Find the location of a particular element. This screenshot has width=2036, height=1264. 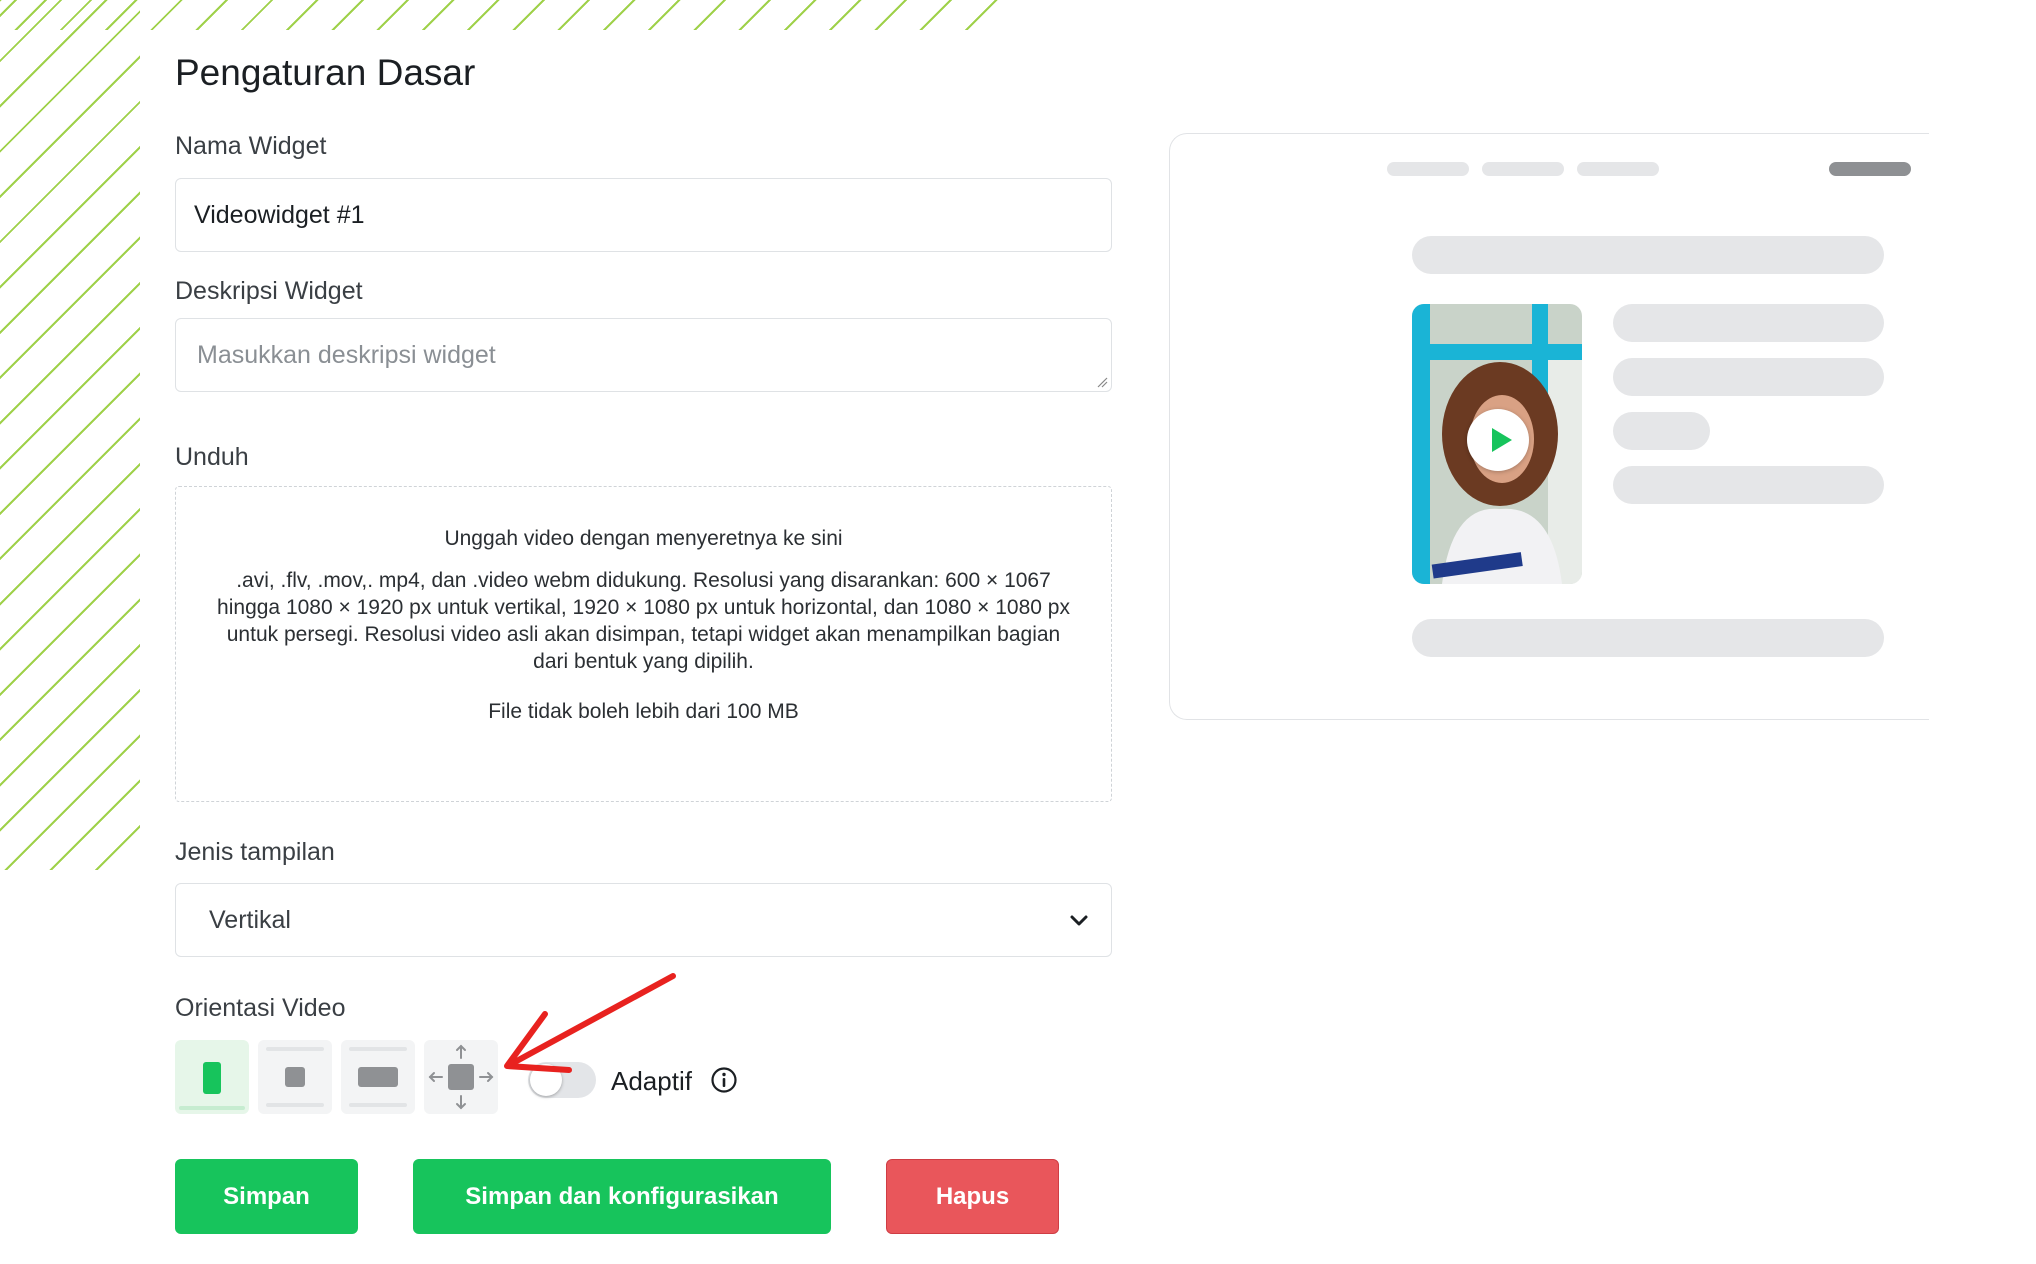

widget-name-input: Videowidget #1 is located at coordinates (643, 215).